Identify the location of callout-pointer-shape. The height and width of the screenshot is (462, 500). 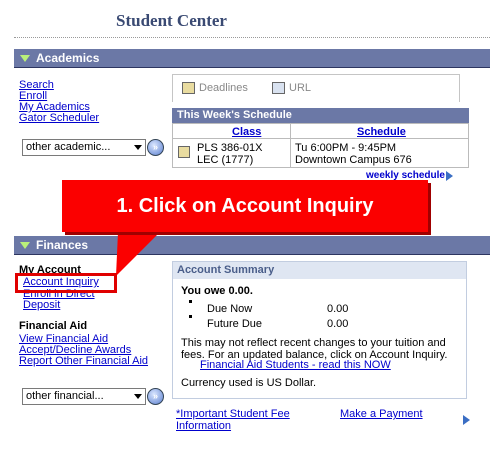
(138, 254).